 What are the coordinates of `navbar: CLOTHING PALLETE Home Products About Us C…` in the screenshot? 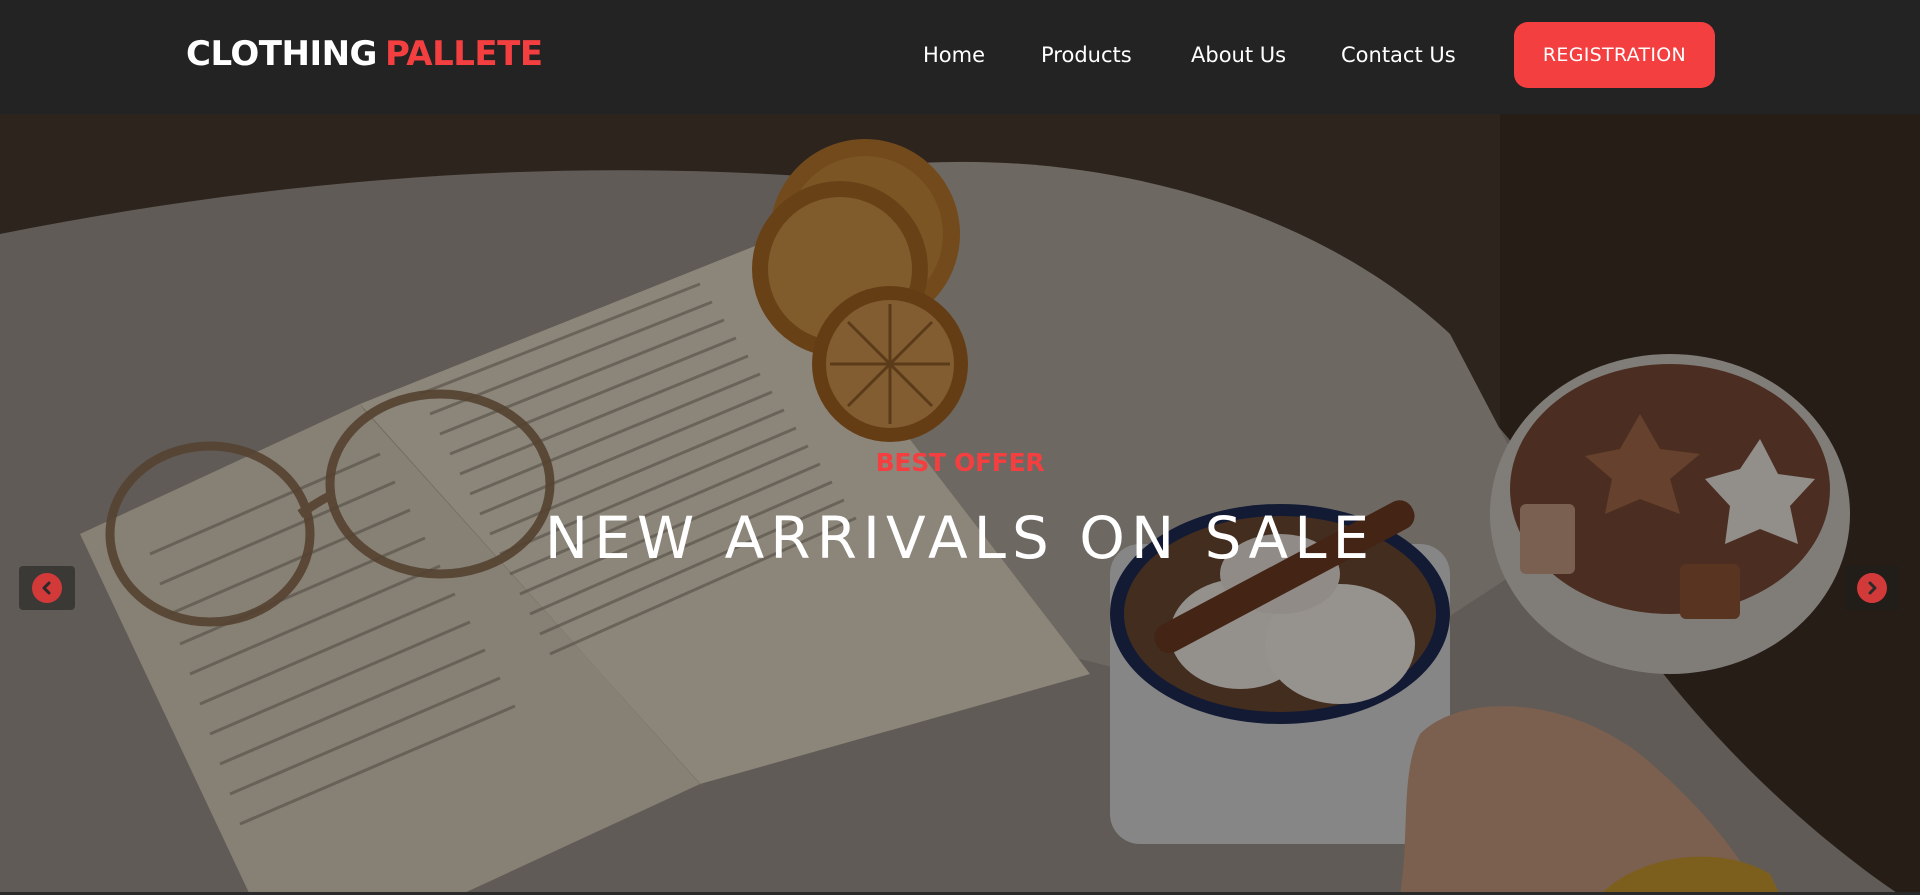 It's located at (960, 57).